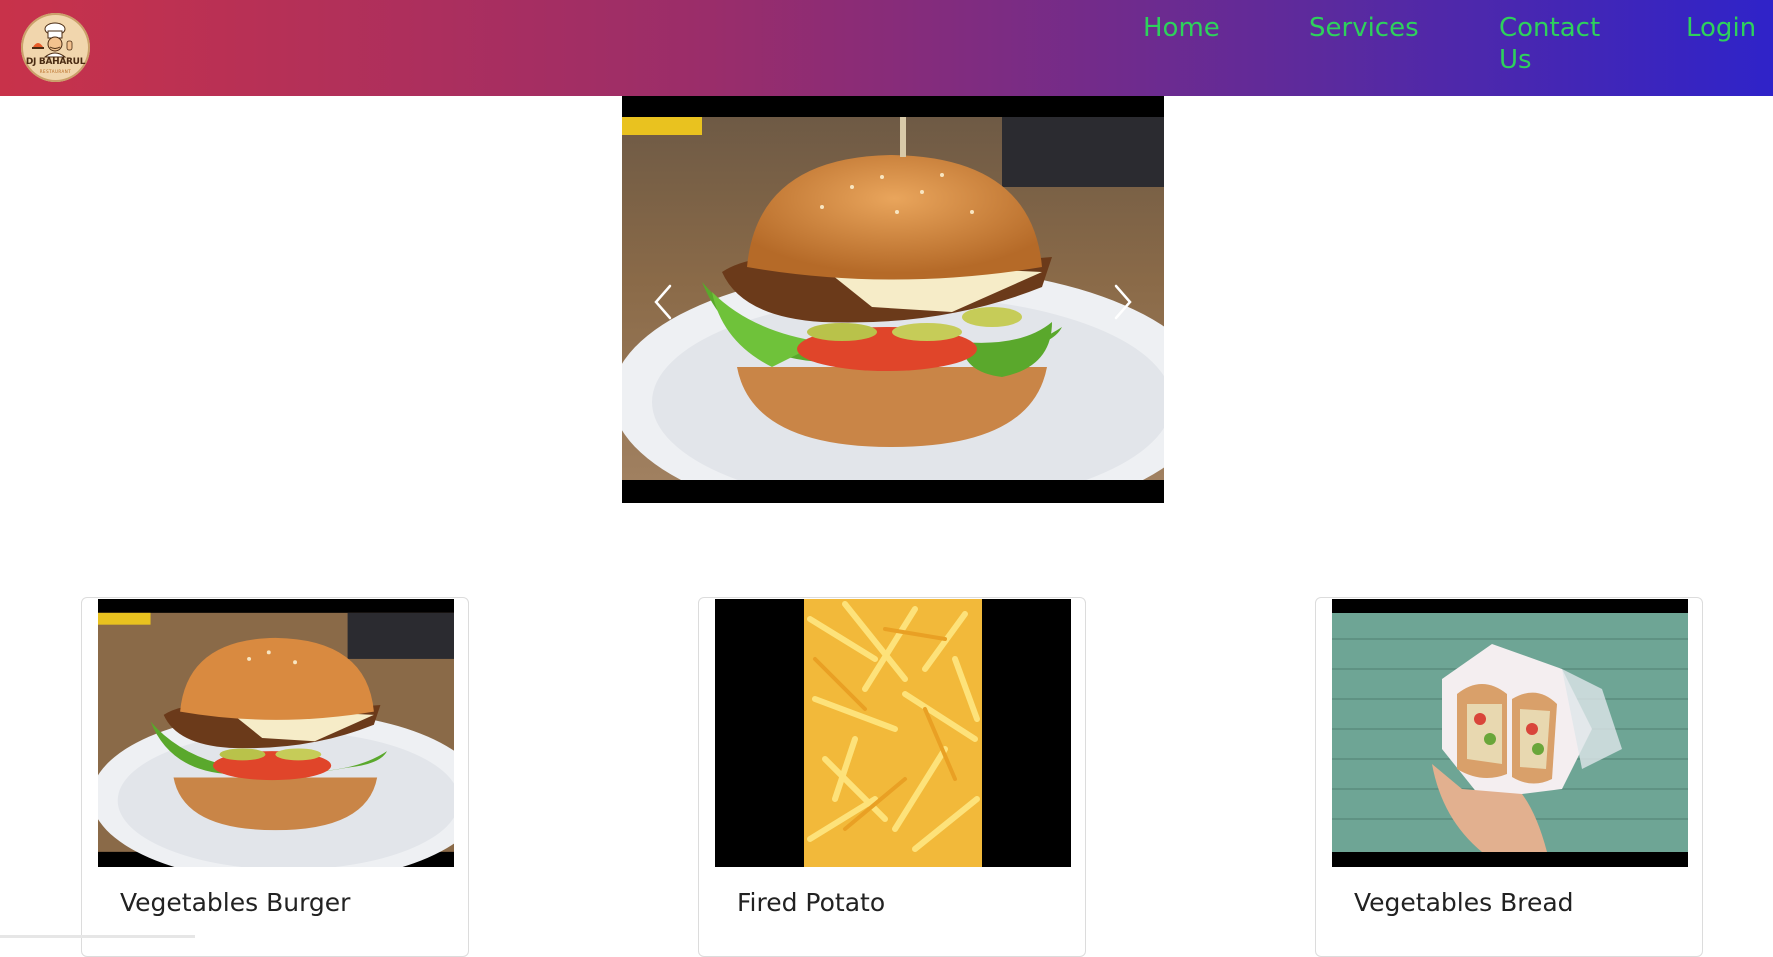 This screenshot has width=1773, height=957. I want to click on brand-logo: DJ BAHARUL RESTAURANT, so click(55, 47).